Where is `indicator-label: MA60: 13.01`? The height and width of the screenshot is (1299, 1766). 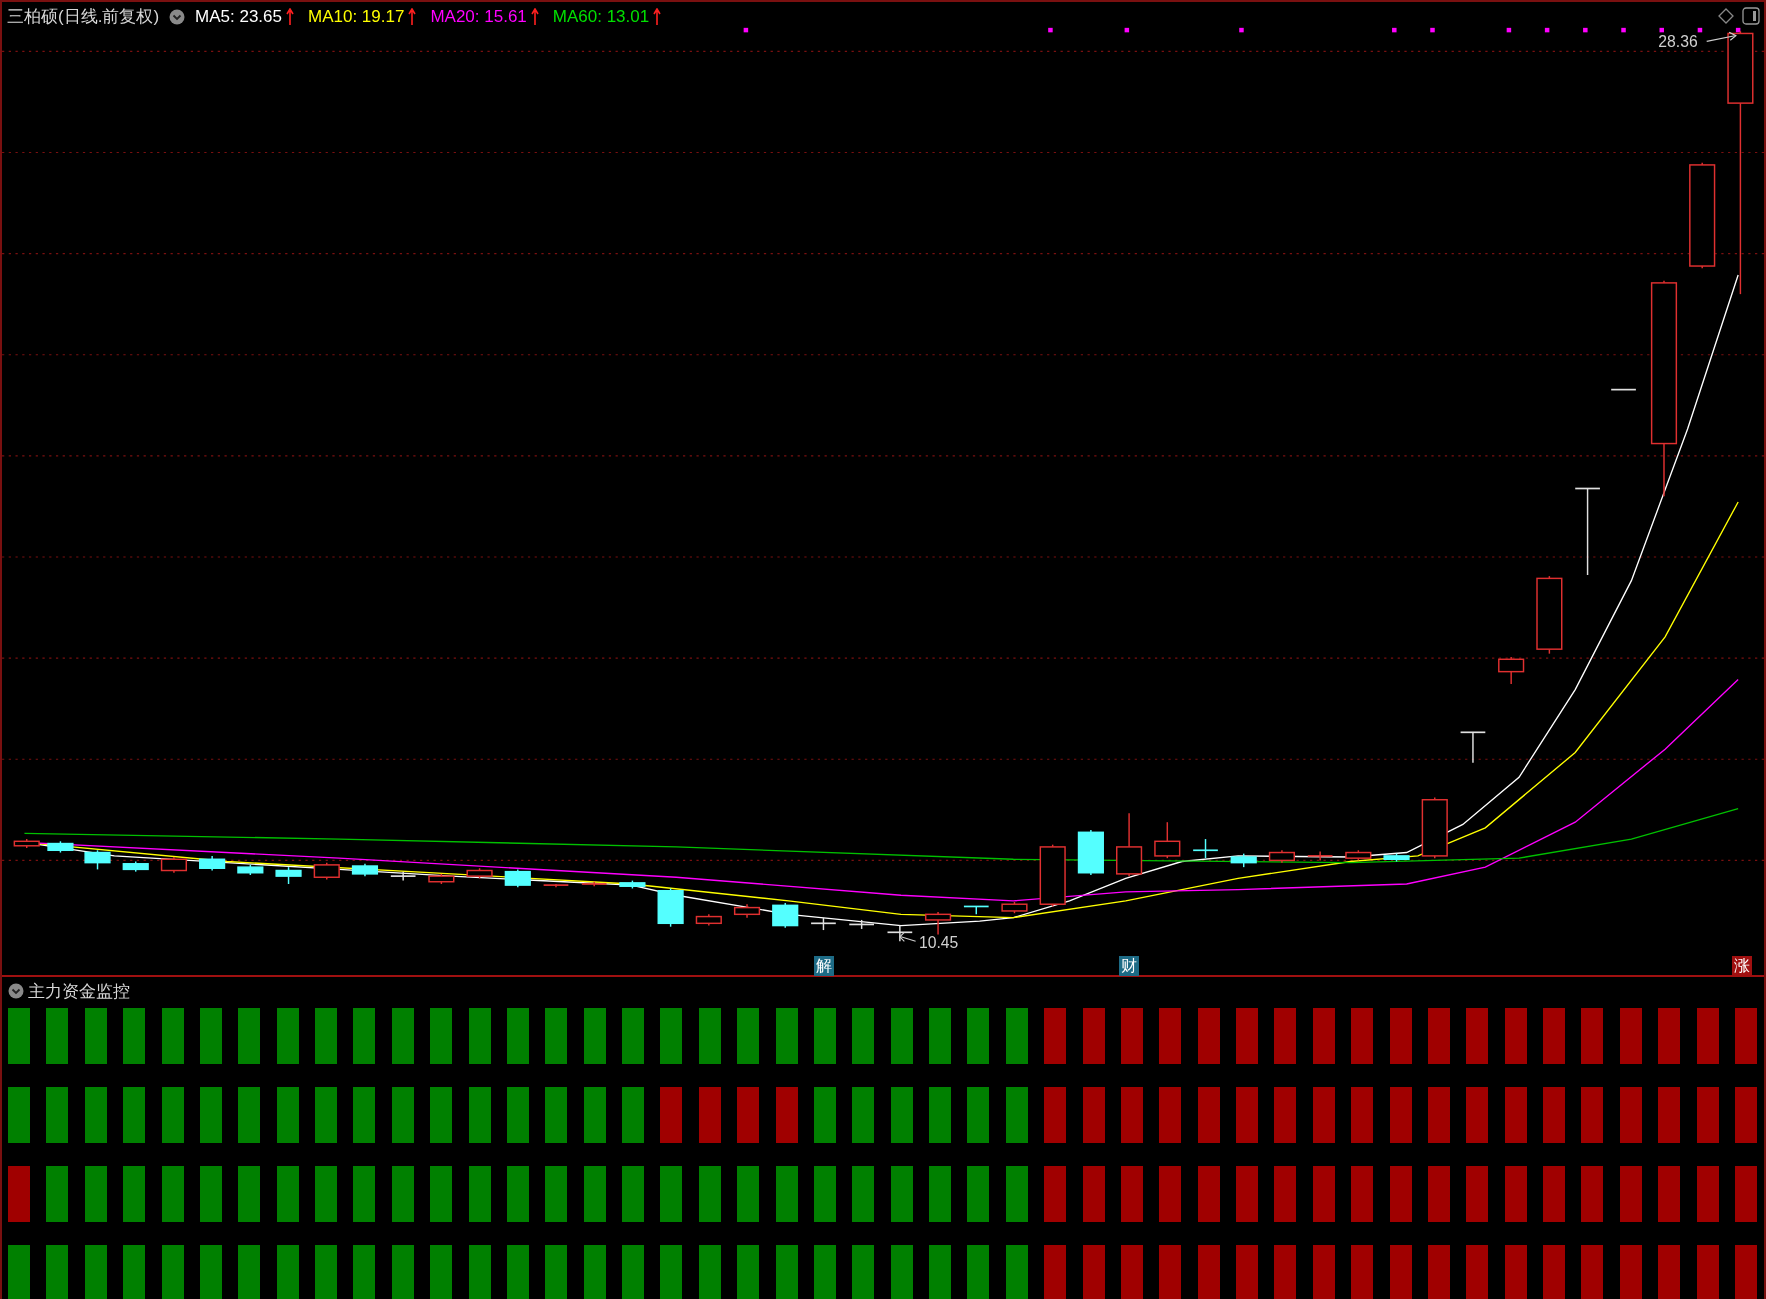
indicator-label: MA60: 13.01 is located at coordinates (601, 16).